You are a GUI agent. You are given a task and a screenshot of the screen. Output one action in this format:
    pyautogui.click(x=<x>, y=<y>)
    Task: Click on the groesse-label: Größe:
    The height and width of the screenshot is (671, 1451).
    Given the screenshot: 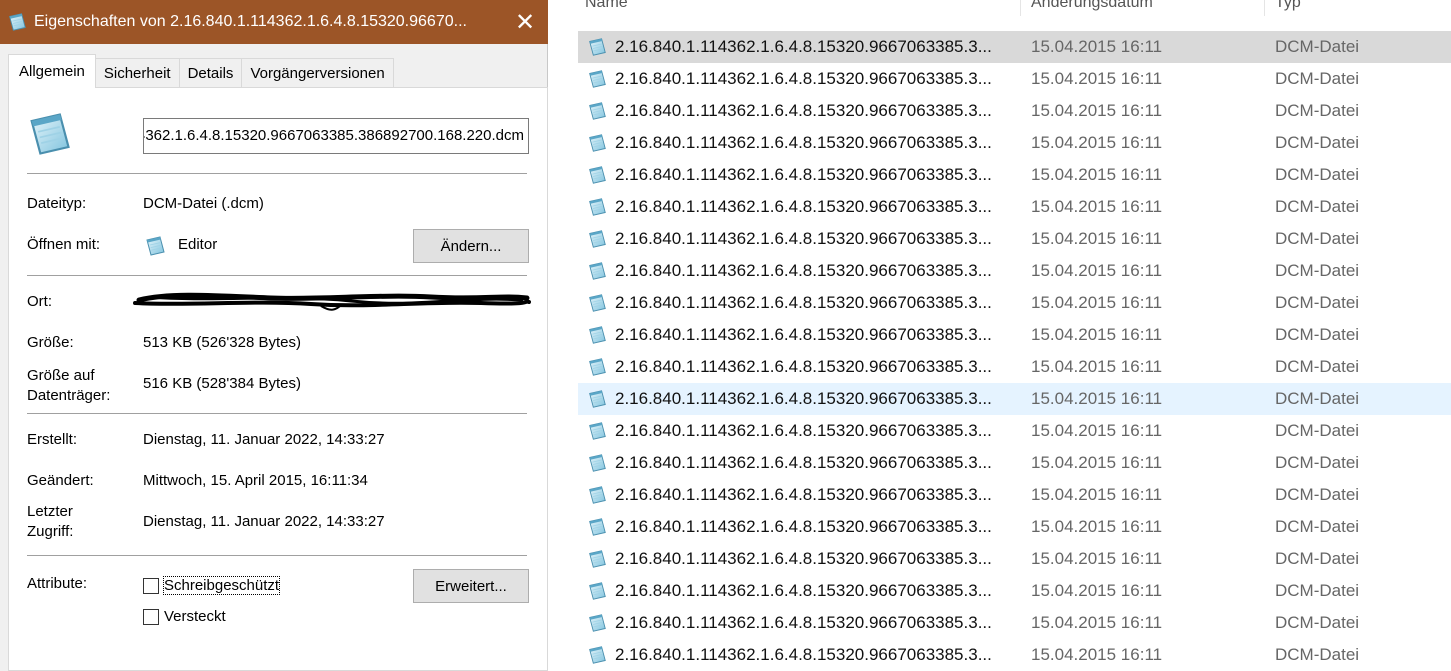 What is the action you would take?
    pyautogui.click(x=50, y=342)
    